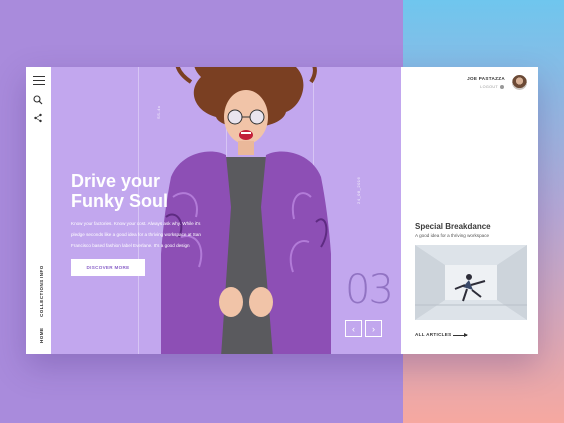 This screenshot has height=423, width=564. What do you see at coordinates (519, 82) in the screenshot?
I see `avatar` at bounding box center [519, 82].